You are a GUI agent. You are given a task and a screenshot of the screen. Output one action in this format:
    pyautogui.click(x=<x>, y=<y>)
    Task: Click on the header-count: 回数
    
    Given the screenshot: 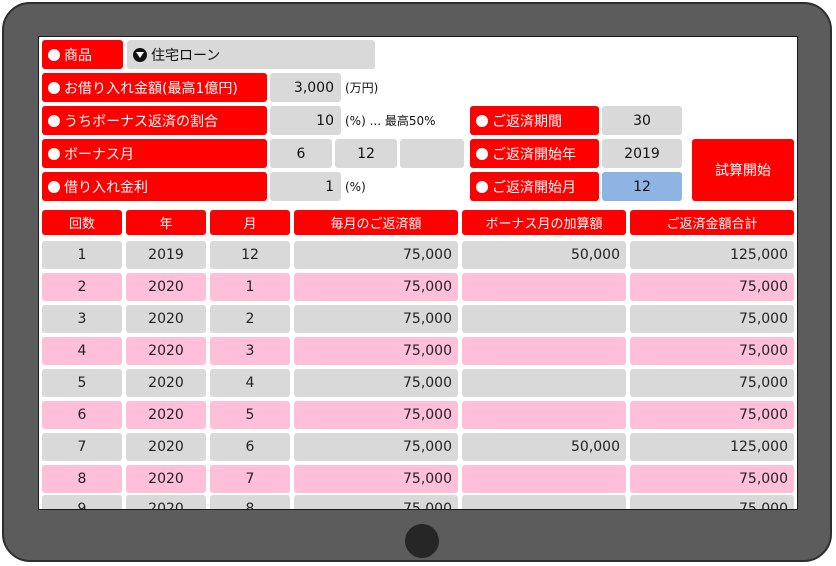 What is the action you would take?
    pyautogui.click(x=82, y=222)
    